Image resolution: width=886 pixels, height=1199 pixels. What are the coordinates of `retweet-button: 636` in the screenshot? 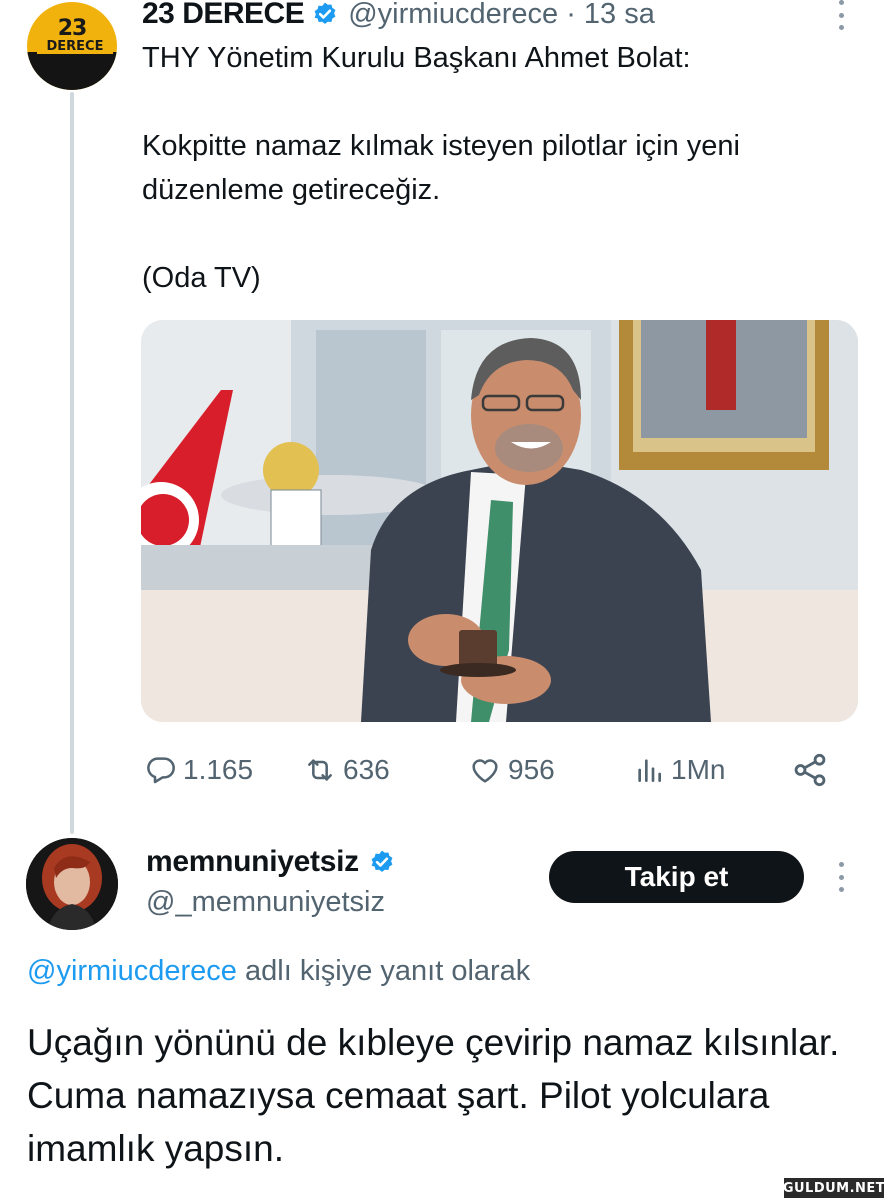 It's located at (346, 770).